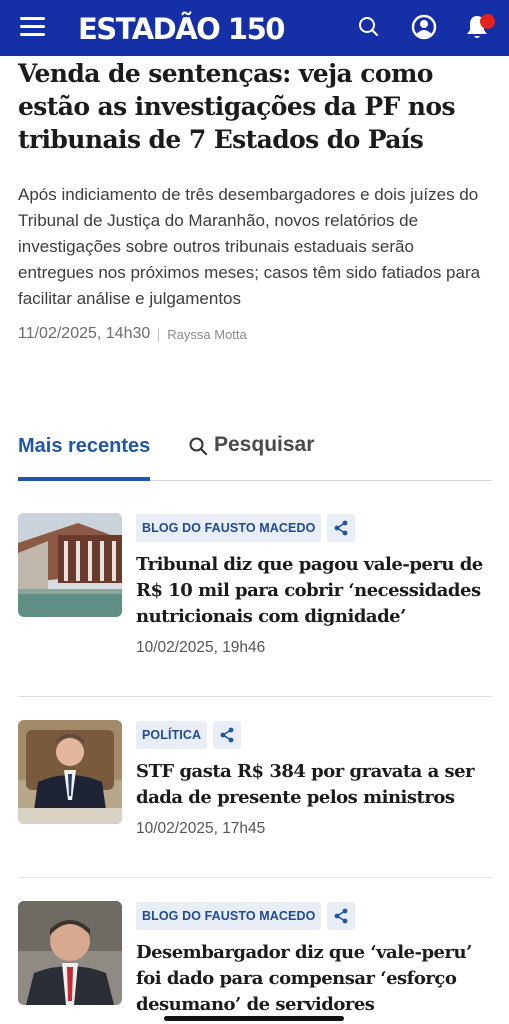 This screenshot has height=1024, width=509. Describe the element at coordinates (206, 334) in the screenshot. I see `article-author: Rayssa Motta` at that location.